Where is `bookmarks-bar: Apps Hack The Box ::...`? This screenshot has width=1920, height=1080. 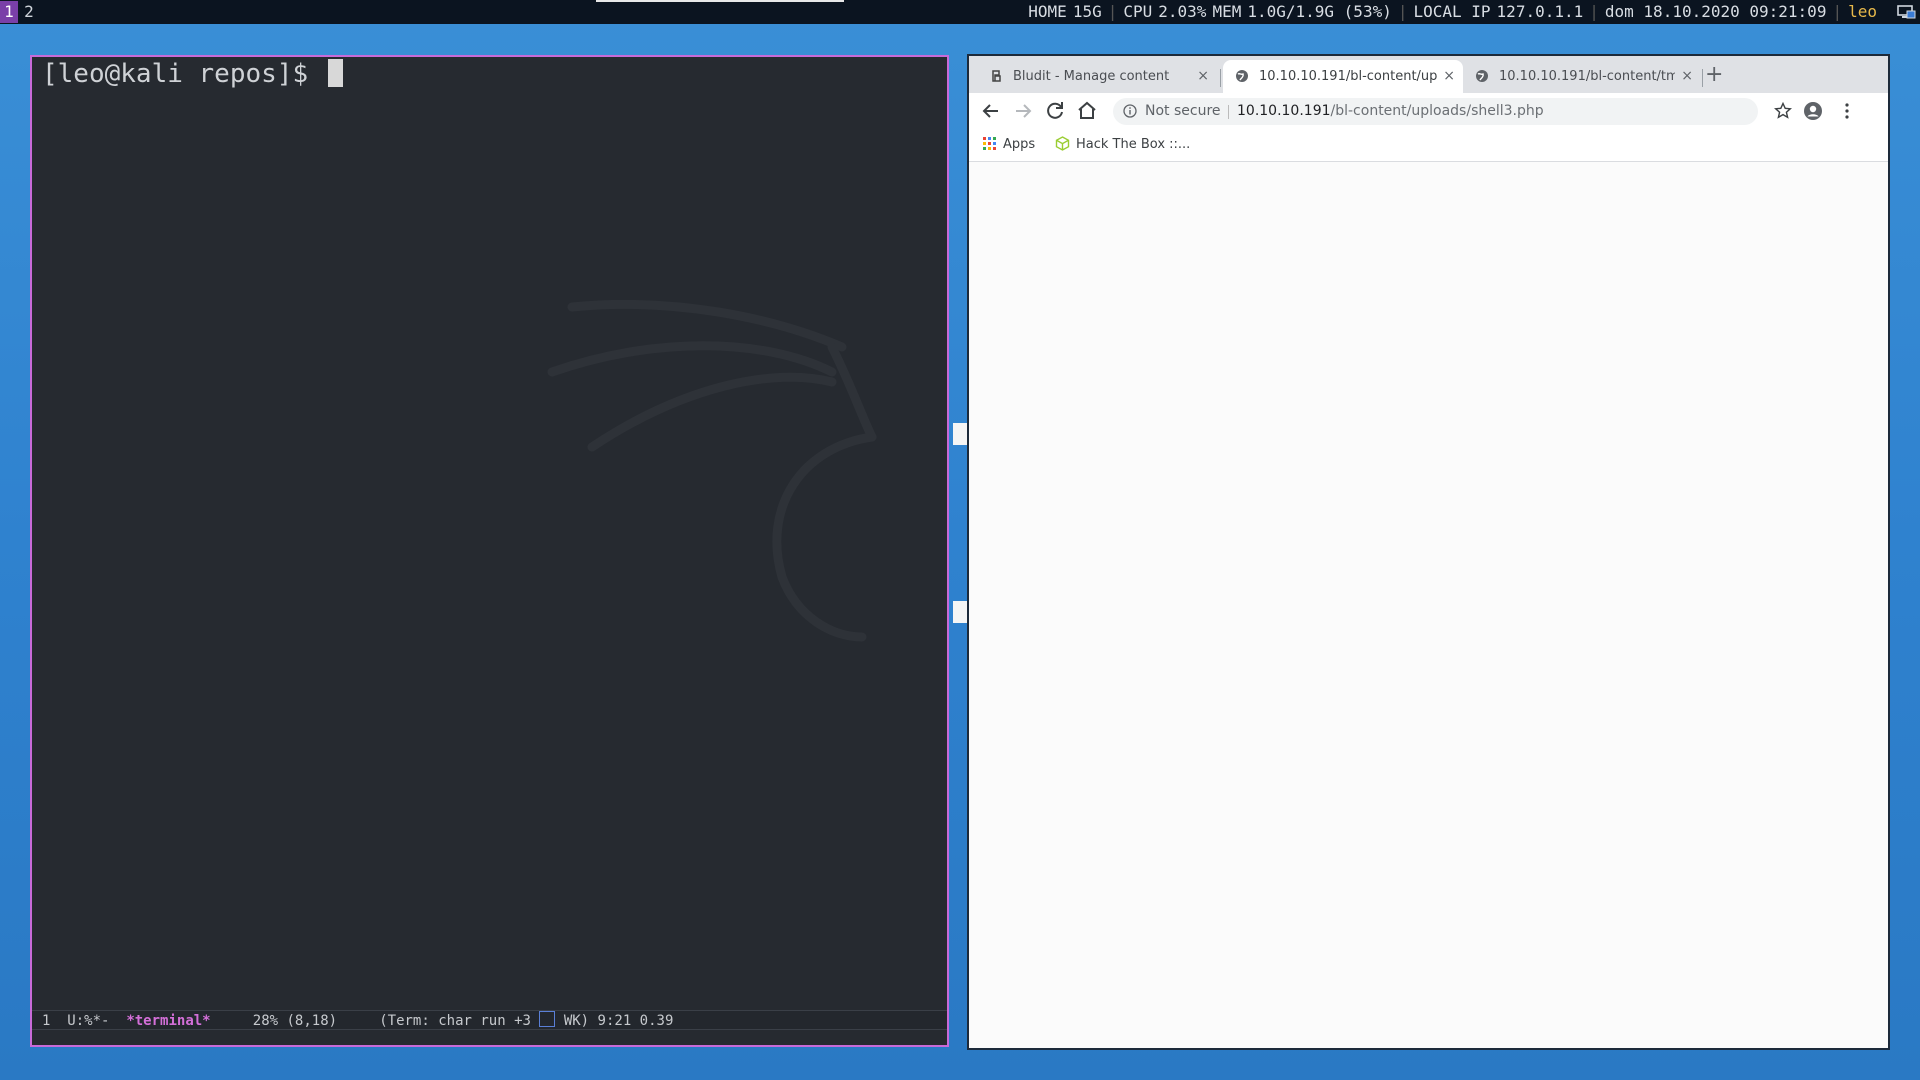
bookmarks-bar: Apps Hack The Box ::... is located at coordinates (1428, 145).